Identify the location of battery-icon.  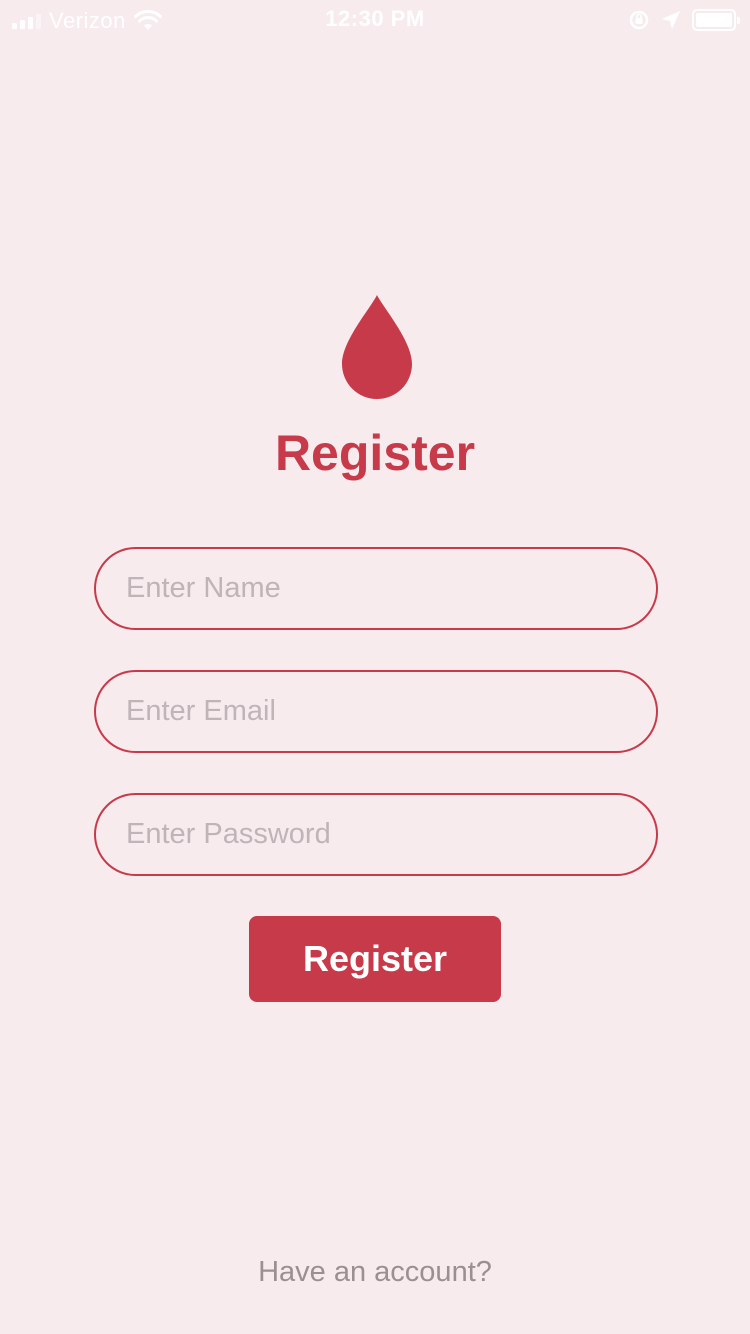
(716, 20).